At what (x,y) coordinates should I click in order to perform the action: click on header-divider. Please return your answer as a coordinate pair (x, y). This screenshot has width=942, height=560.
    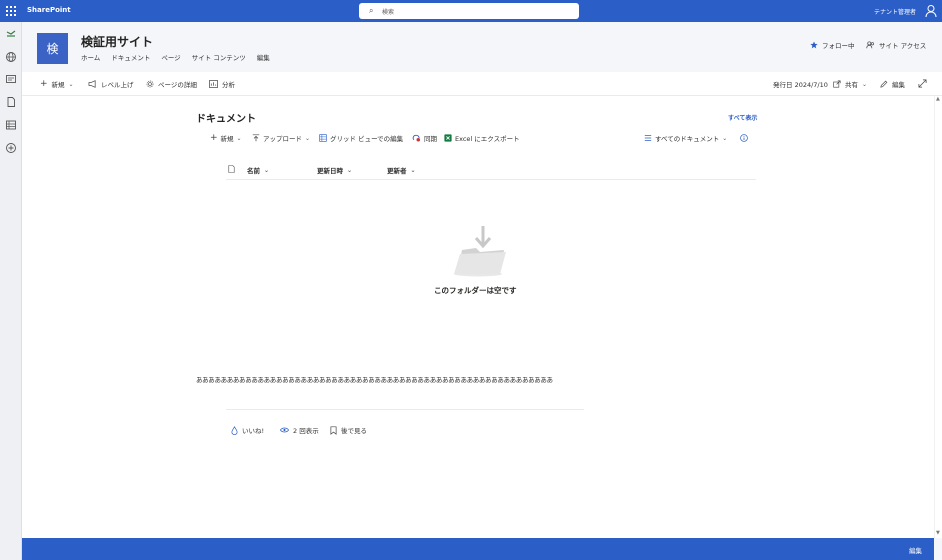
    Looking at the image, I should click on (491, 179).